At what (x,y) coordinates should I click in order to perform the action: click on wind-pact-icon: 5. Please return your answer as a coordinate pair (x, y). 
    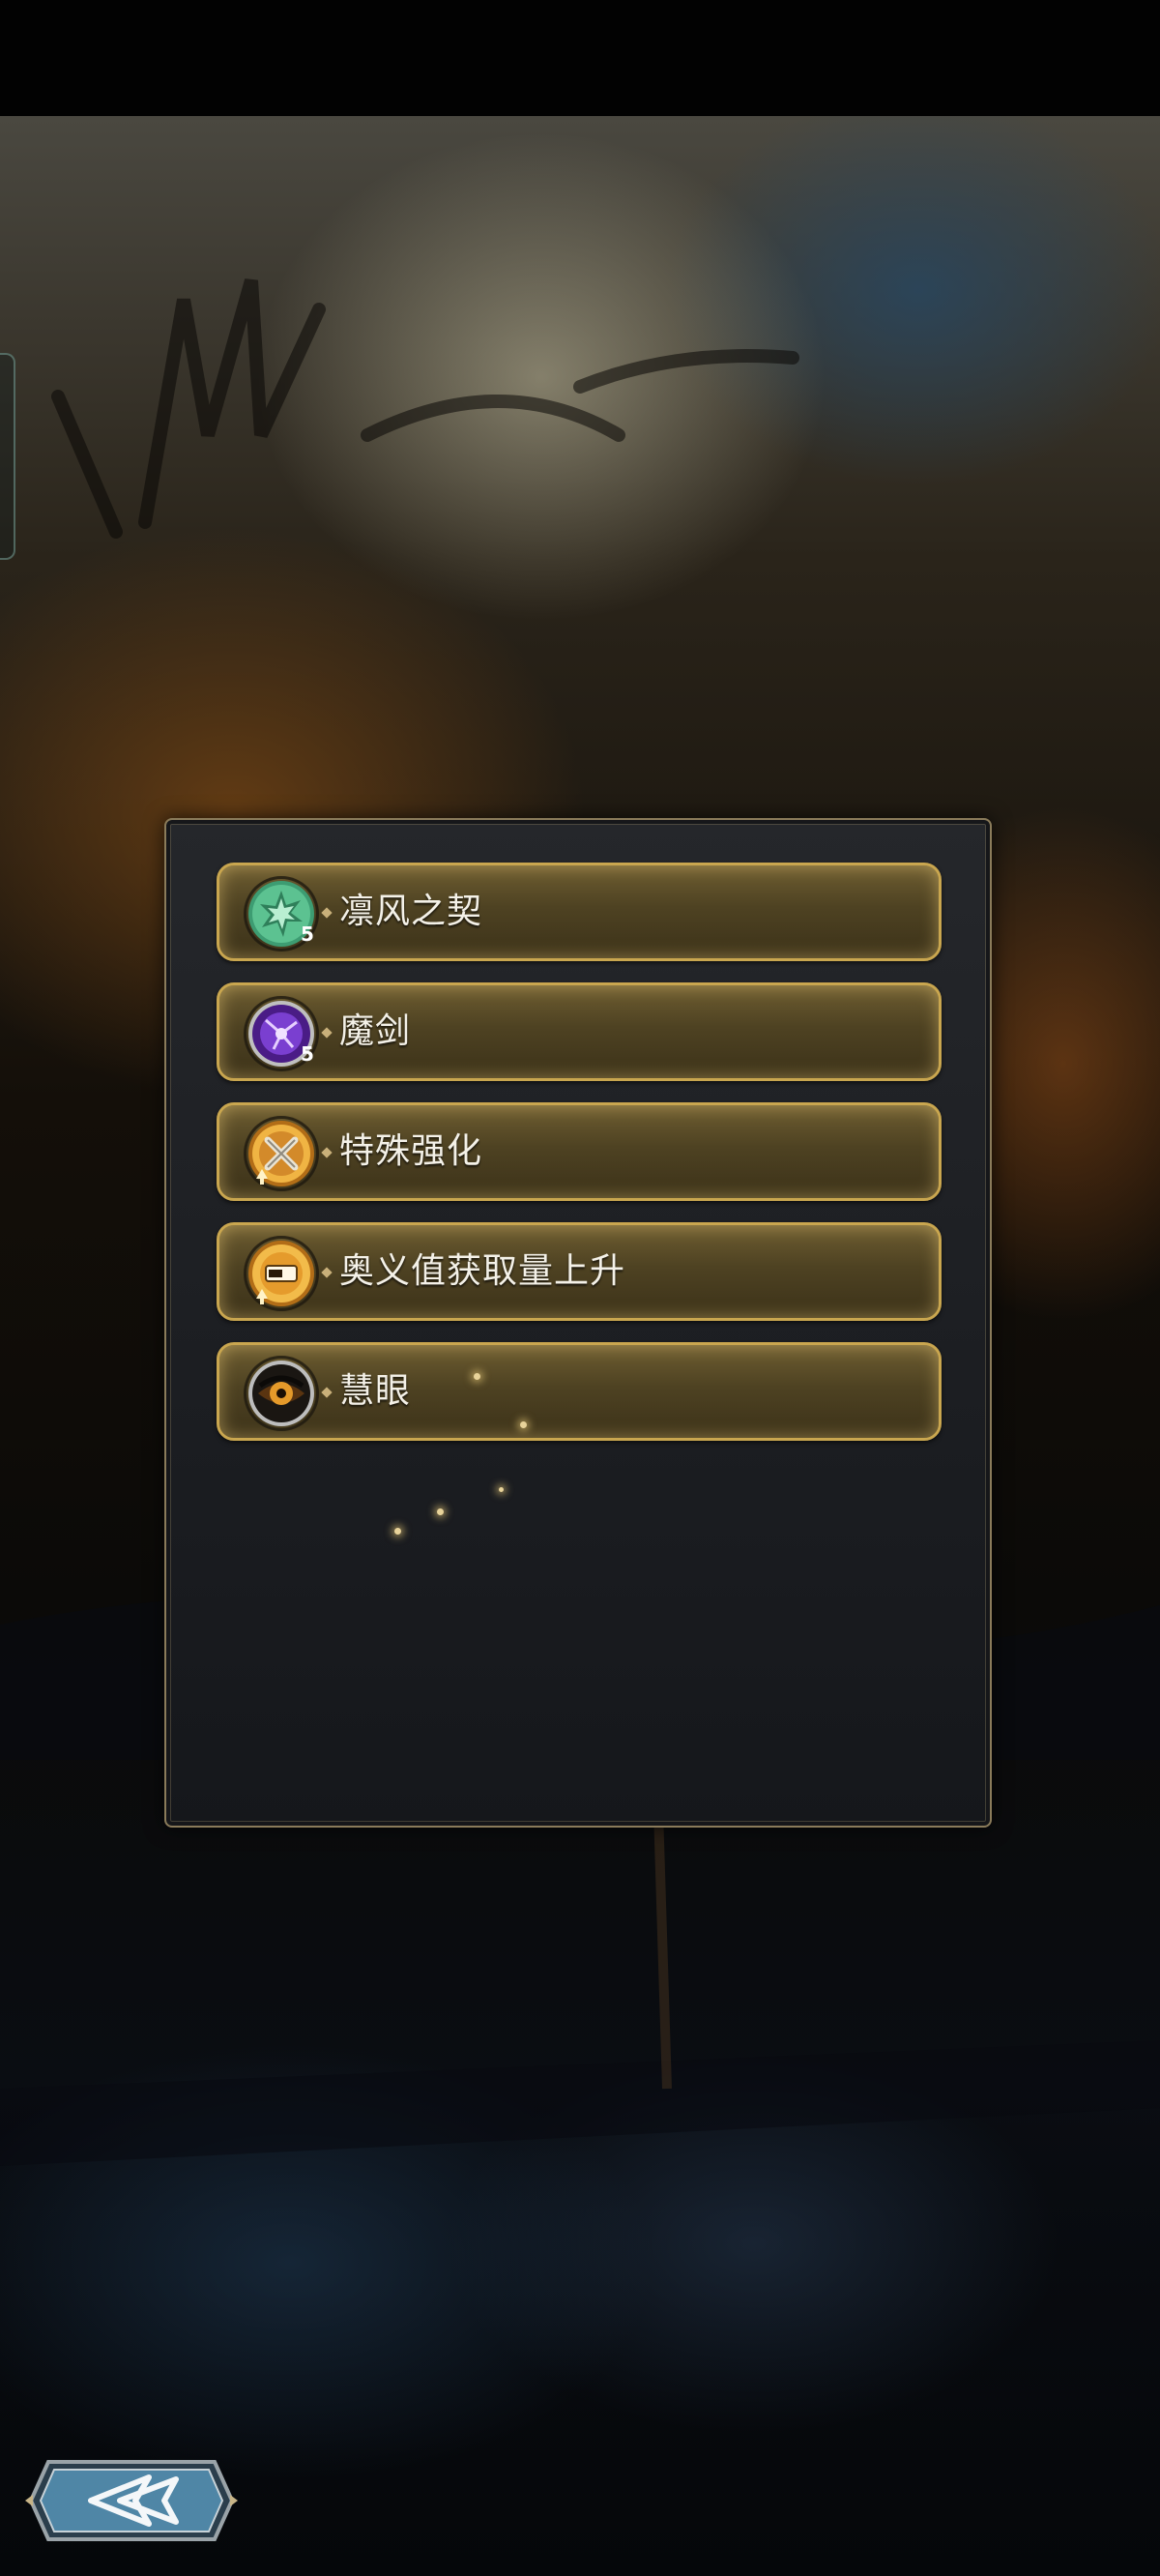
    Looking at the image, I should click on (281, 914).